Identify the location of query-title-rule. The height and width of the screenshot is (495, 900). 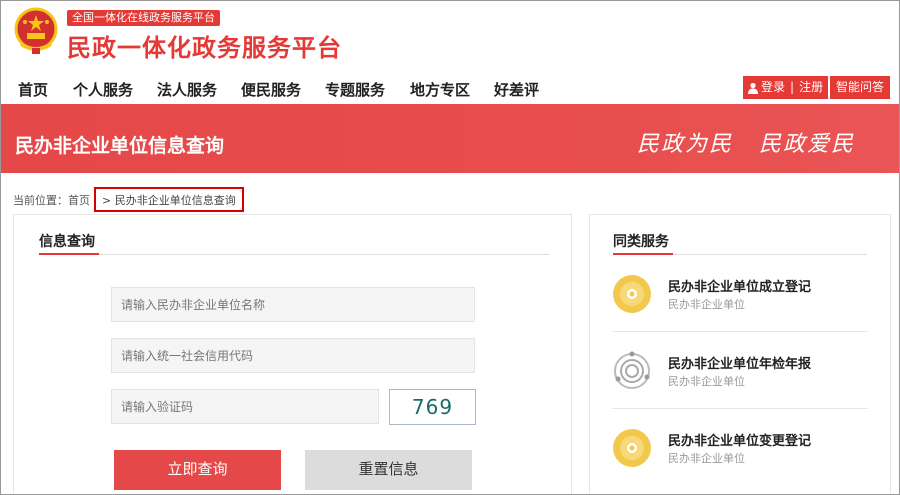
(324, 254).